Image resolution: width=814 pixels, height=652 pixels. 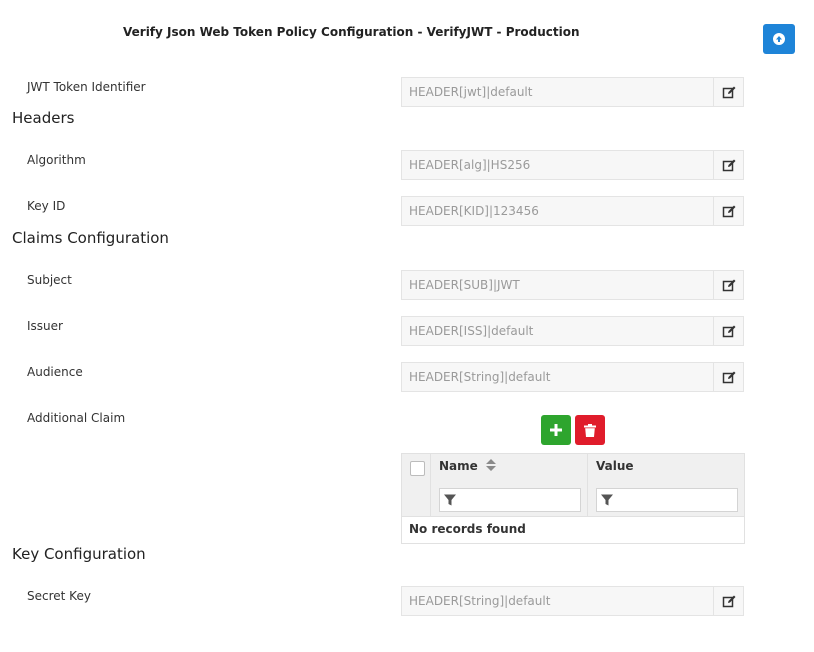 What do you see at coordinates (615, 466) in the screenshot?
I see `column-value-header: Value` at bounding box center [615, 466].